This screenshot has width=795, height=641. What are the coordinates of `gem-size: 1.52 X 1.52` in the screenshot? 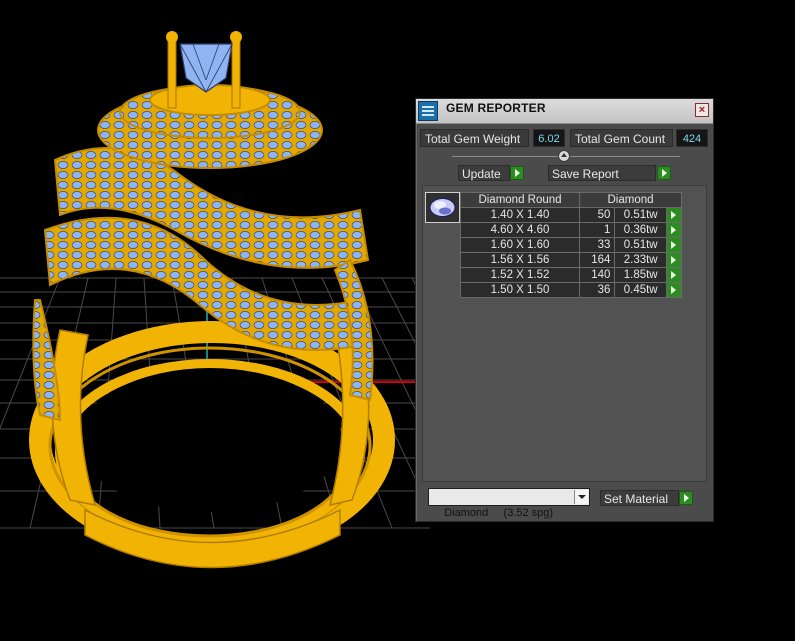 It's located at (520, 275).